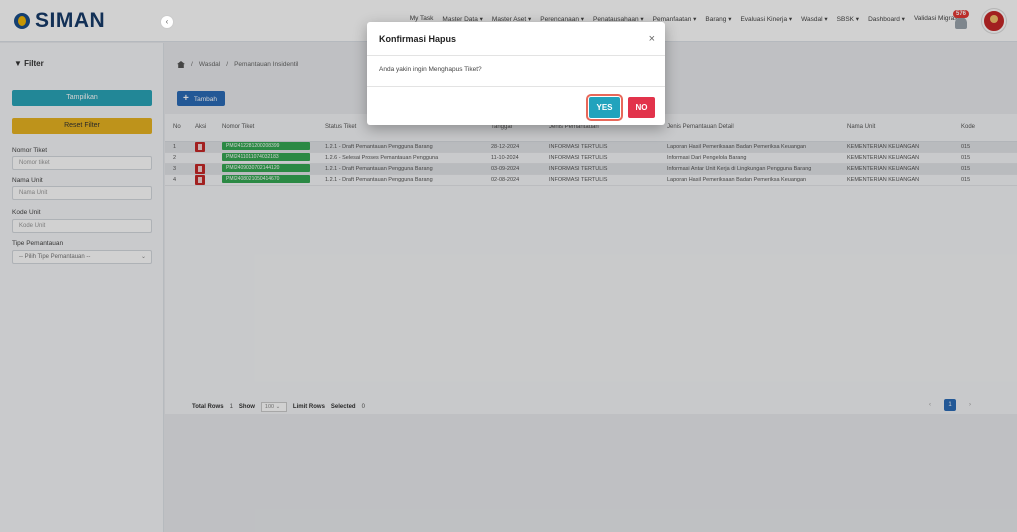 Image resolution: width=1017 pixels, height=532 pixels. Describe the element at coordinates (167, 22) in the screenshot. I see `collapse-sidebar-button: ‹` at that location.